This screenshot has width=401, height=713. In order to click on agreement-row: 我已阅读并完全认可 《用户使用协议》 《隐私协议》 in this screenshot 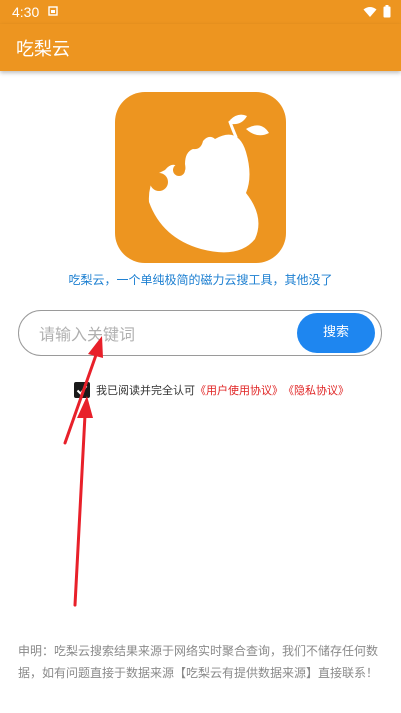, I will do `click(211, 390)`.